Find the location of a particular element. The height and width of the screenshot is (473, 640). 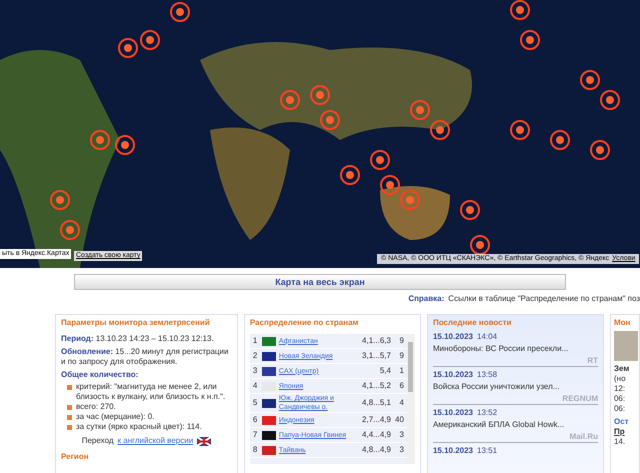

region-heading: Регион is located at coordinates (75, 457).